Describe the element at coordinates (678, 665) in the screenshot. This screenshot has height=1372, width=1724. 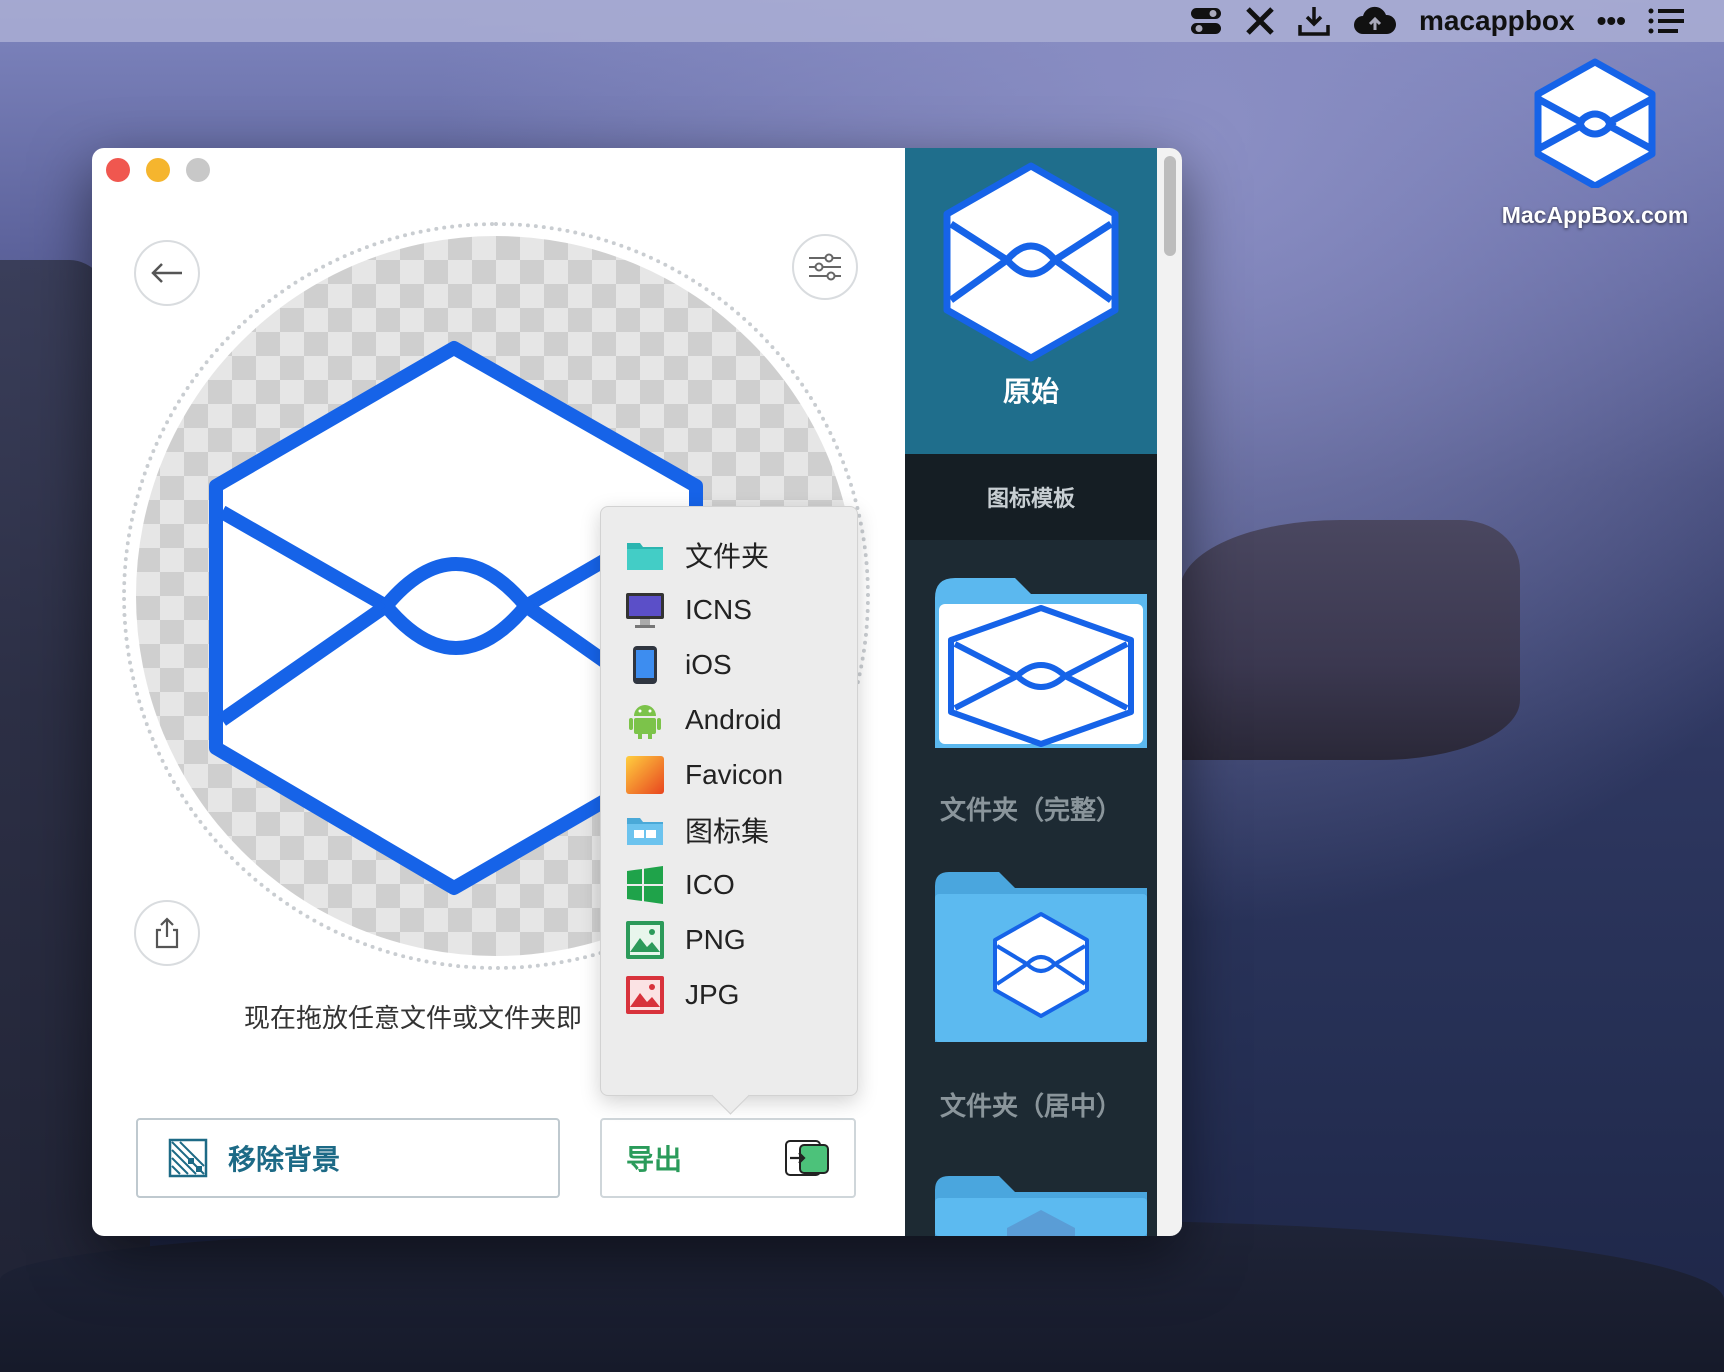
I see `export-item-ios: iOS` at that location.